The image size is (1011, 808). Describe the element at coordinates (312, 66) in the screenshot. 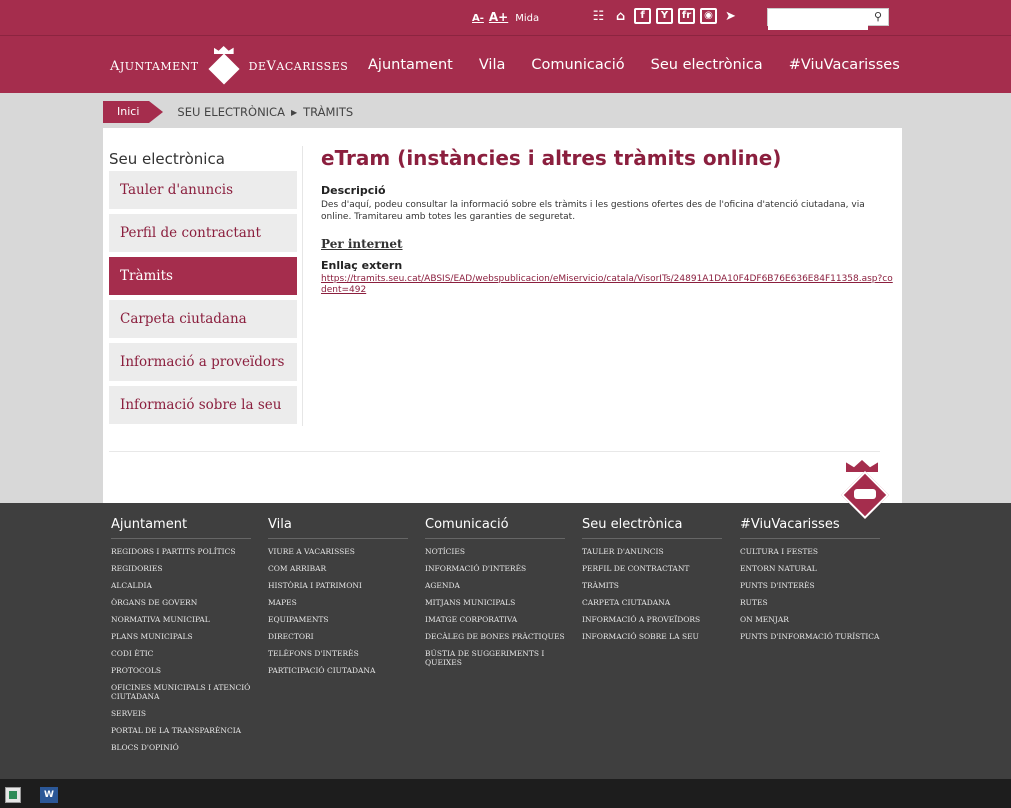

I see `logo-text-right: ACARISSES` at that location.